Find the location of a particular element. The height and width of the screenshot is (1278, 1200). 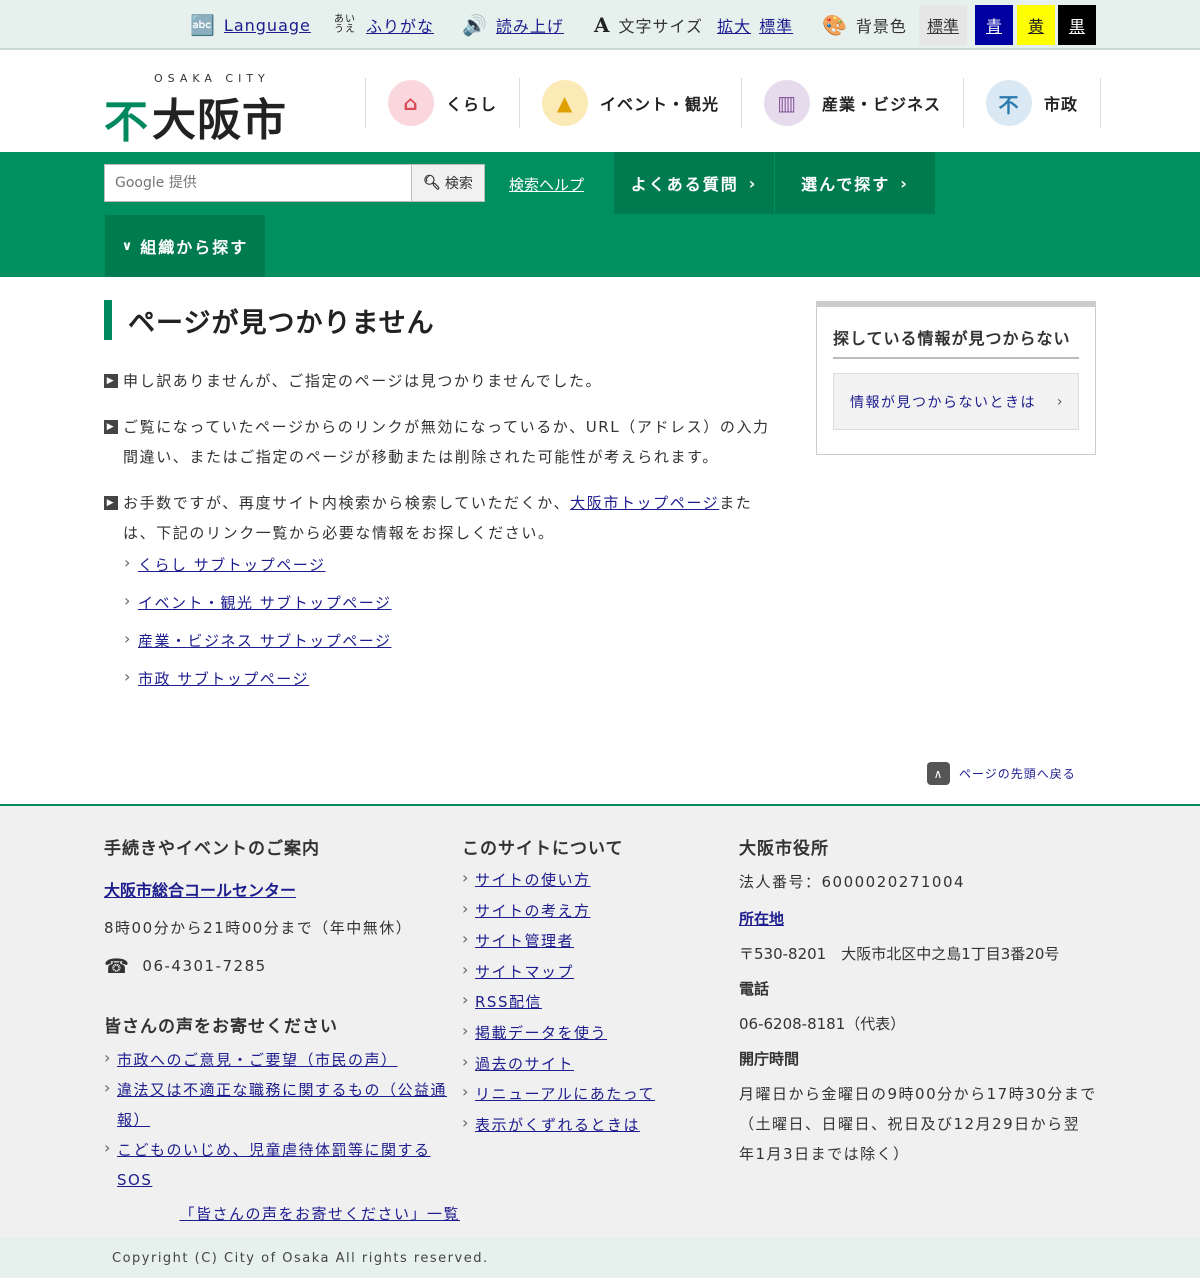

search-bar: 🔍︎ 検索 検索ヘルプ よくある質問 › 選んで探す › ∨ 組織から探す is located at coordinates (600, 214).